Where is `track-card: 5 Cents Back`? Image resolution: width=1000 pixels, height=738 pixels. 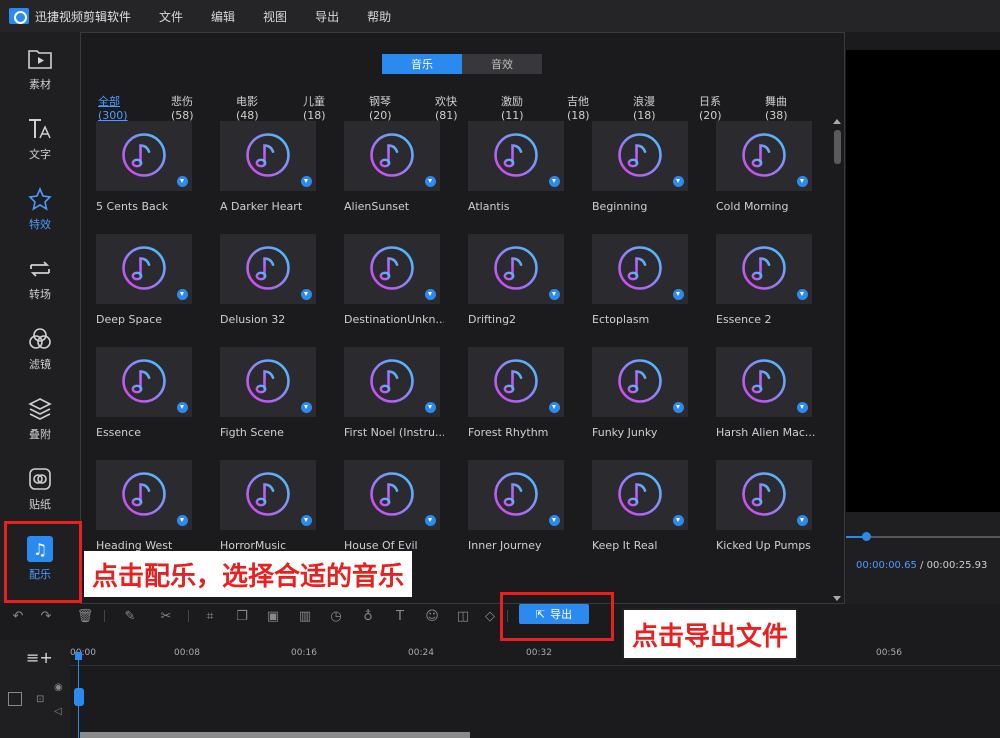
track-card: 5 Cents Back is located at coordinates (146, 167).